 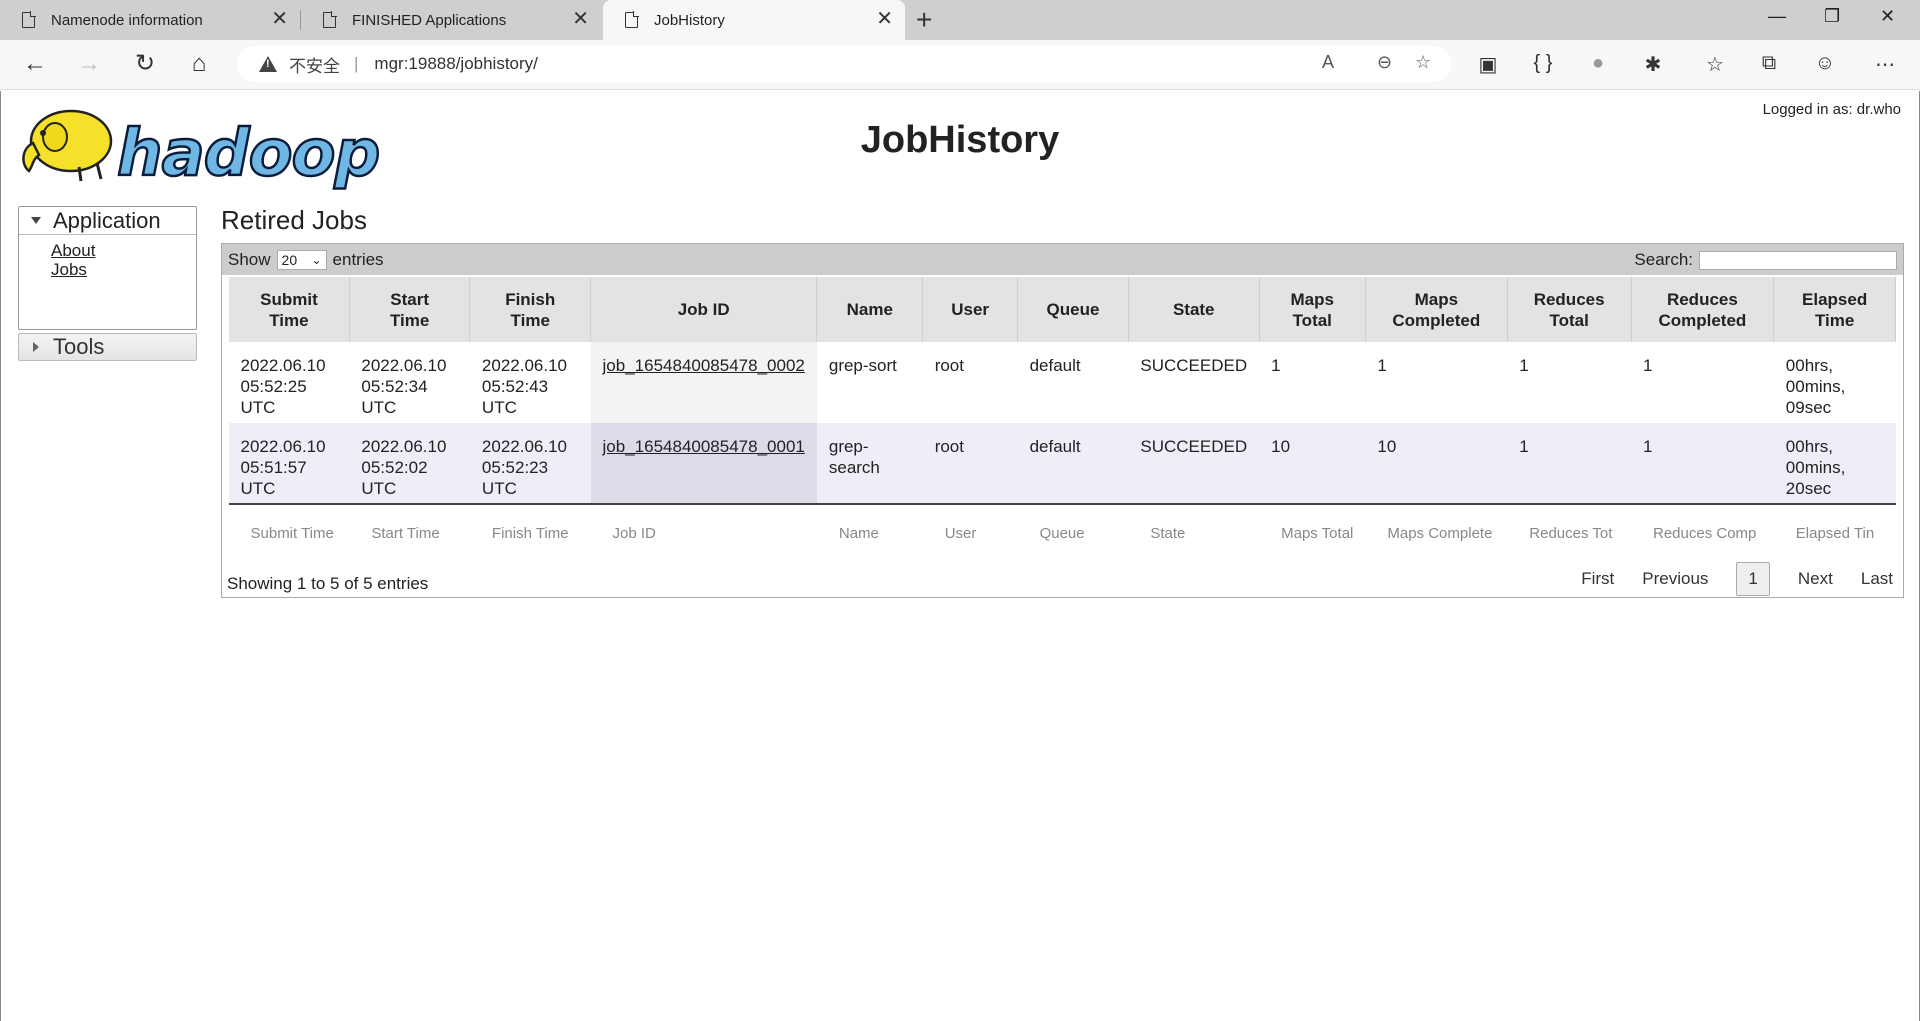 I want to click on current-page-button: 1, so click(x=1753, y=579).